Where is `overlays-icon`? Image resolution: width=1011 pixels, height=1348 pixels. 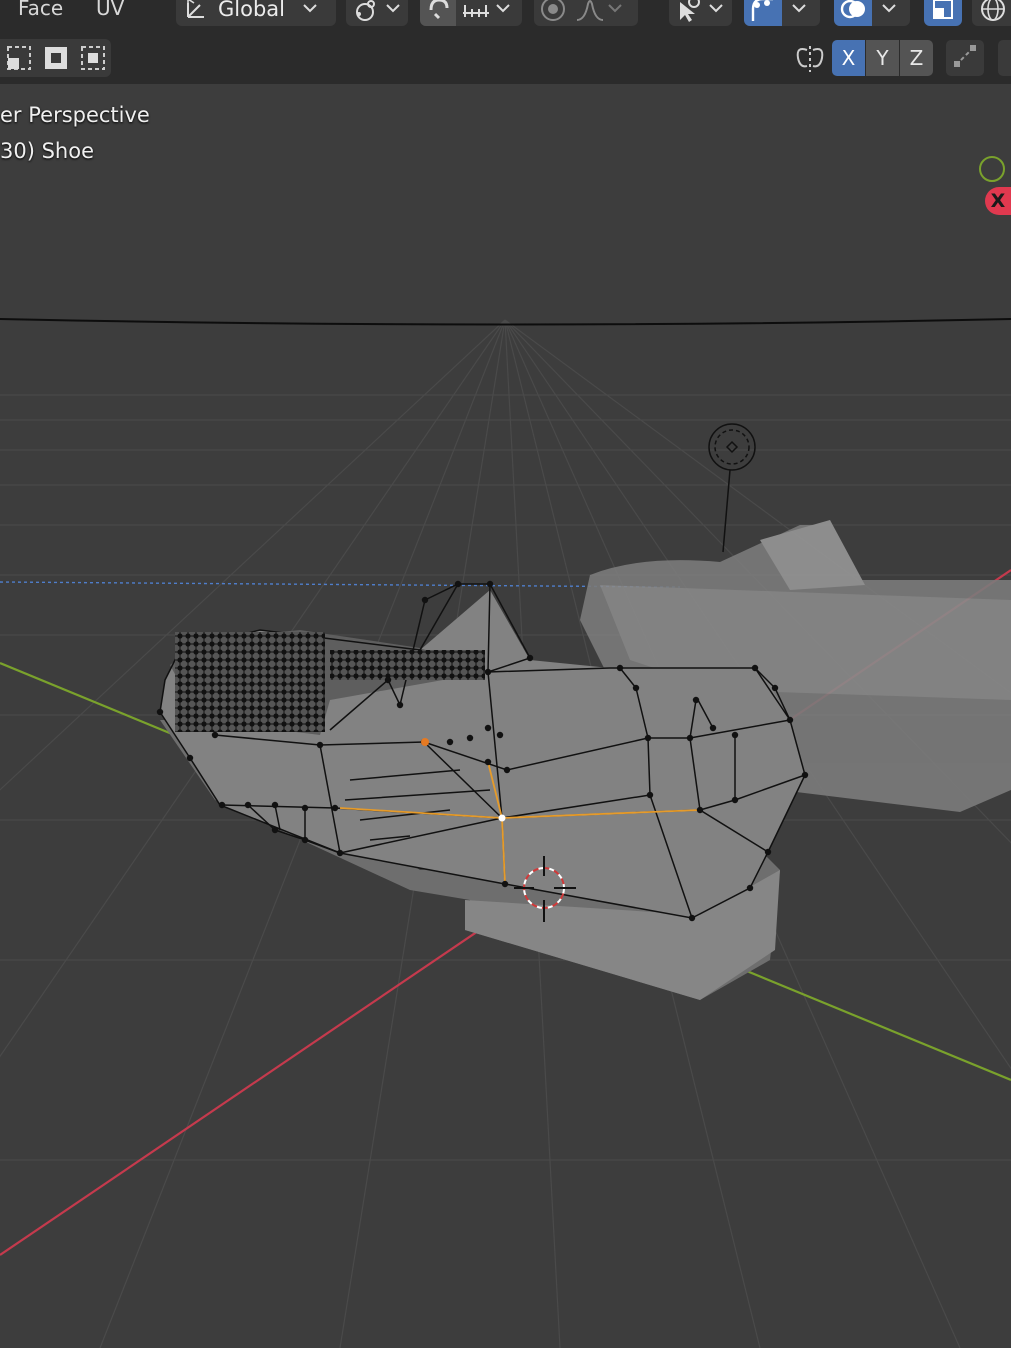
overlays-icon is located at coordinates (853, 13).